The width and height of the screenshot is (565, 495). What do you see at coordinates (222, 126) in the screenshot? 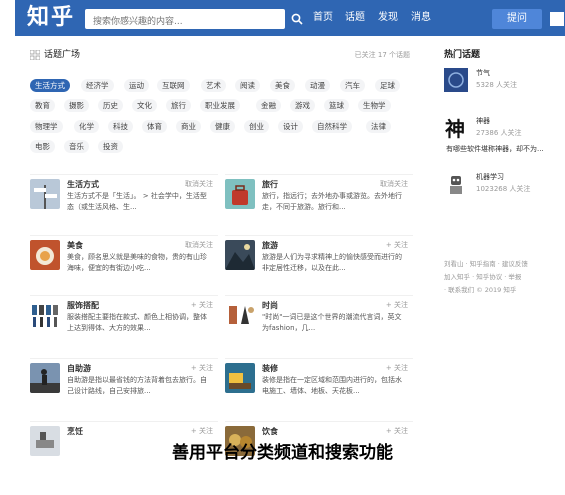
I see `chip: 健康` at bounding box center [222, 126].